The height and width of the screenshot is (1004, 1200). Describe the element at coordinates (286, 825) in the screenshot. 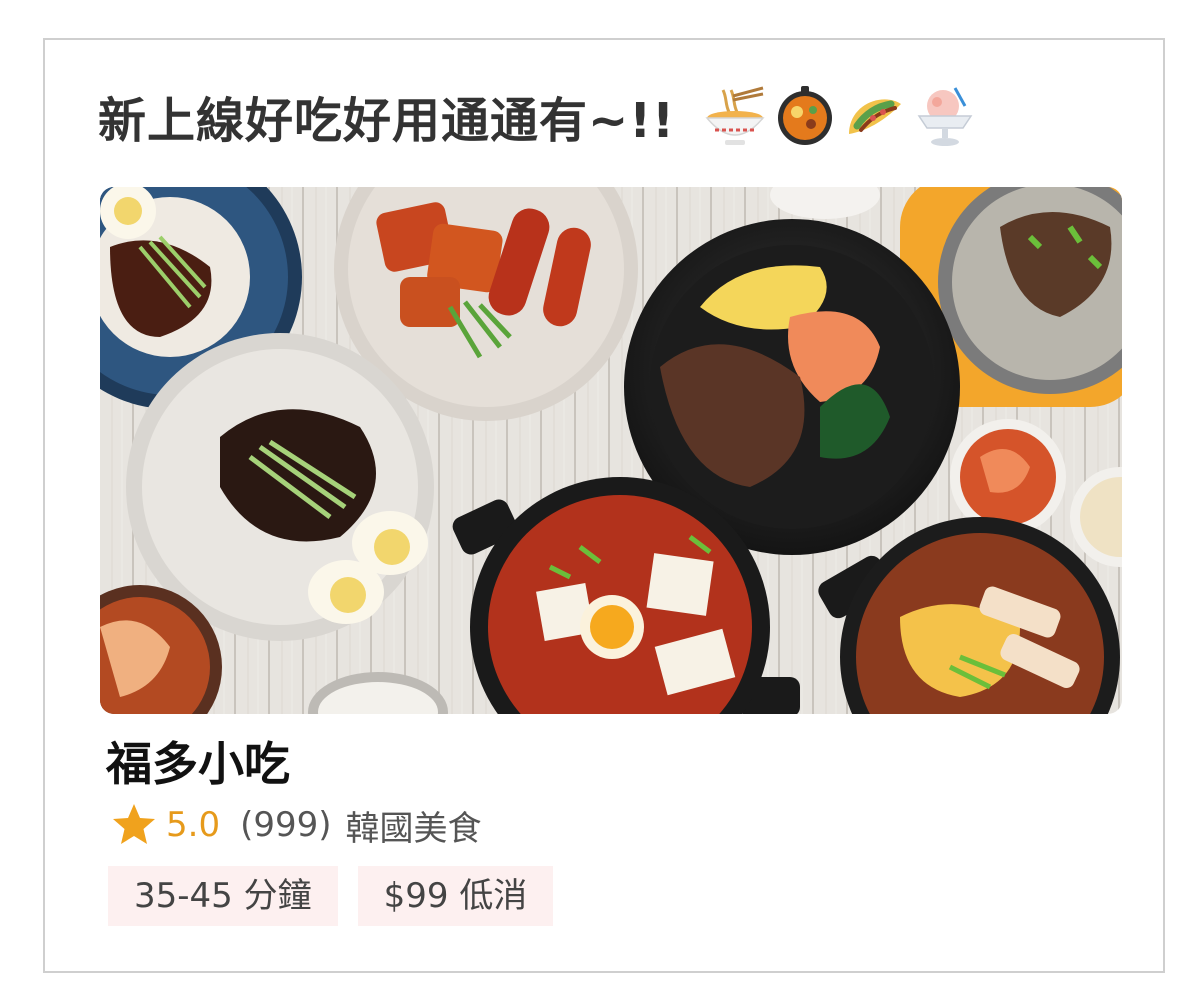

I see `review-count: (999)` at that location.